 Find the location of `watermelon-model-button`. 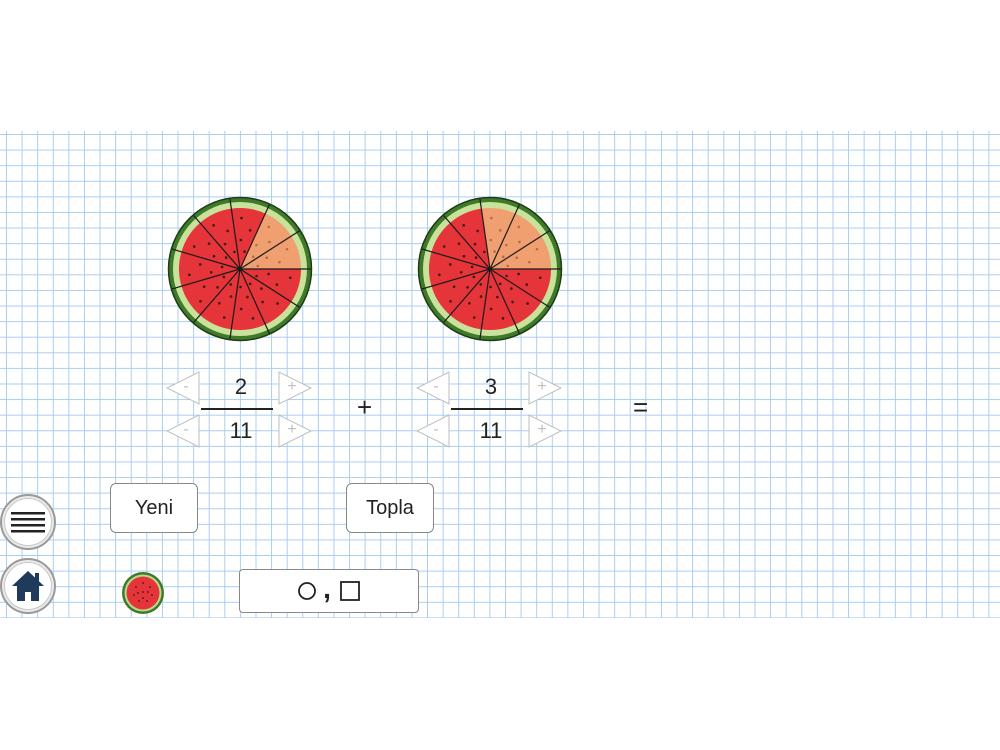

watermelon-model-button is located at coordinates (143, 593).